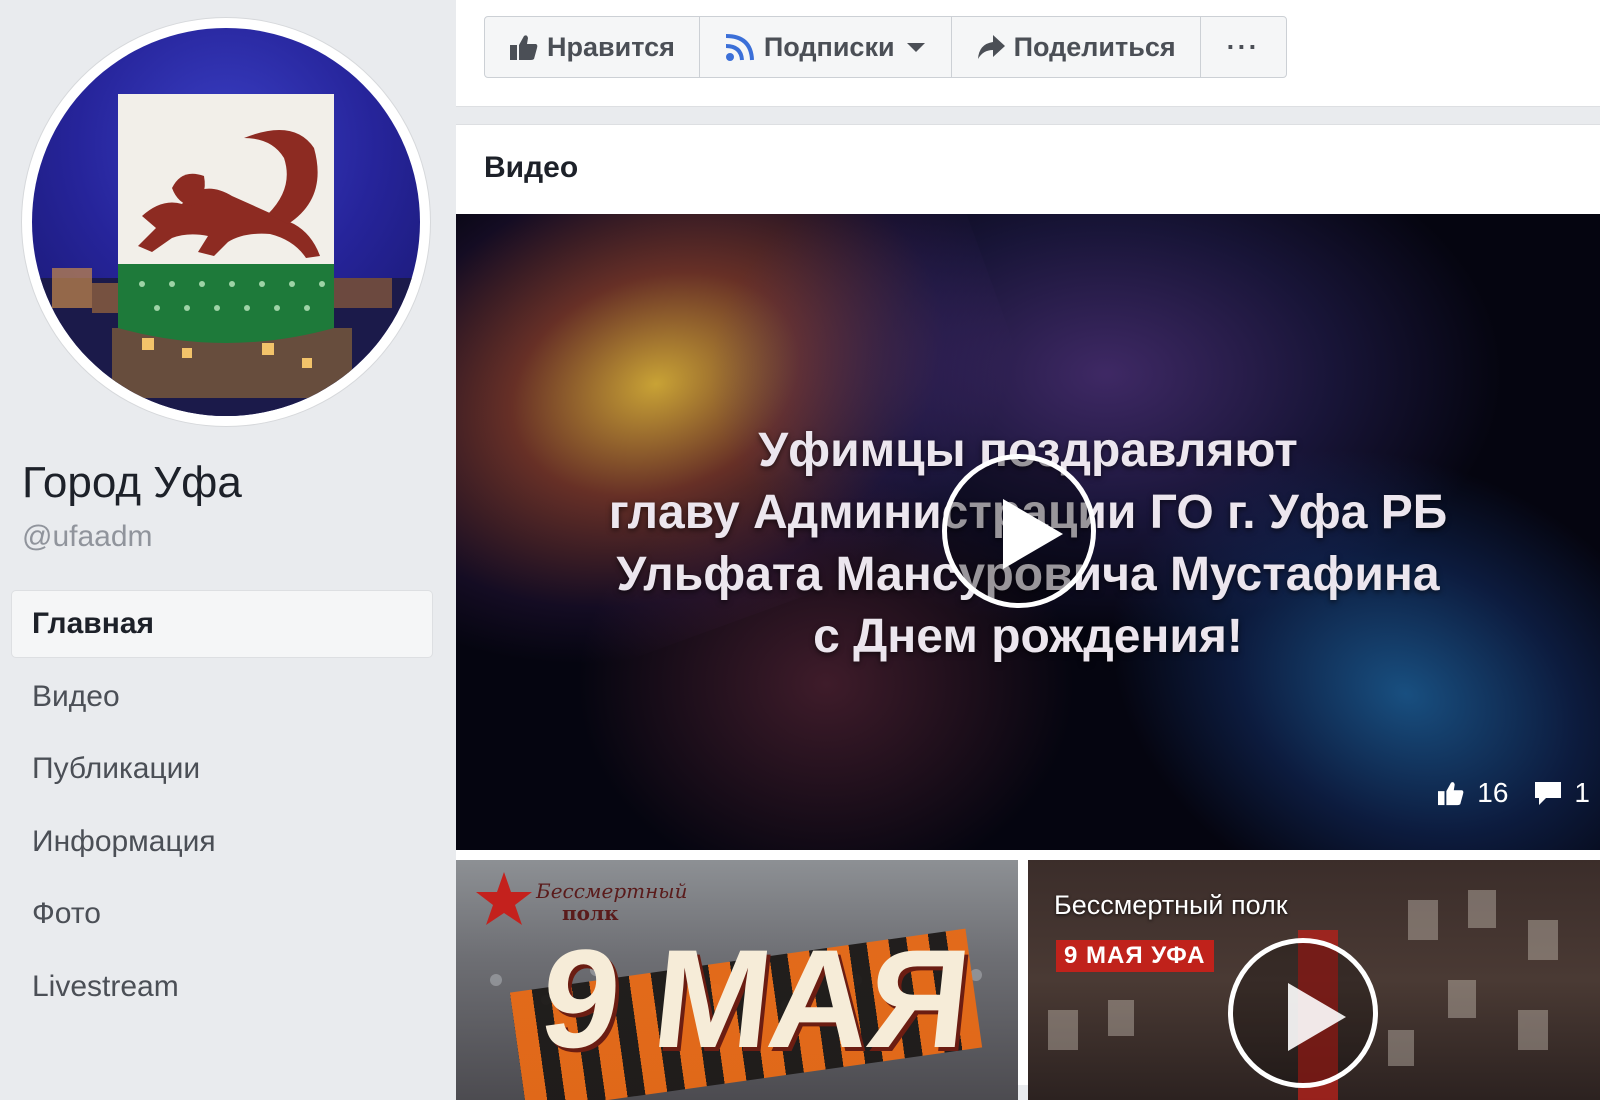  I want to click on action-button-group: Нравится Подписки Поделиться ···, so click(885, 47).